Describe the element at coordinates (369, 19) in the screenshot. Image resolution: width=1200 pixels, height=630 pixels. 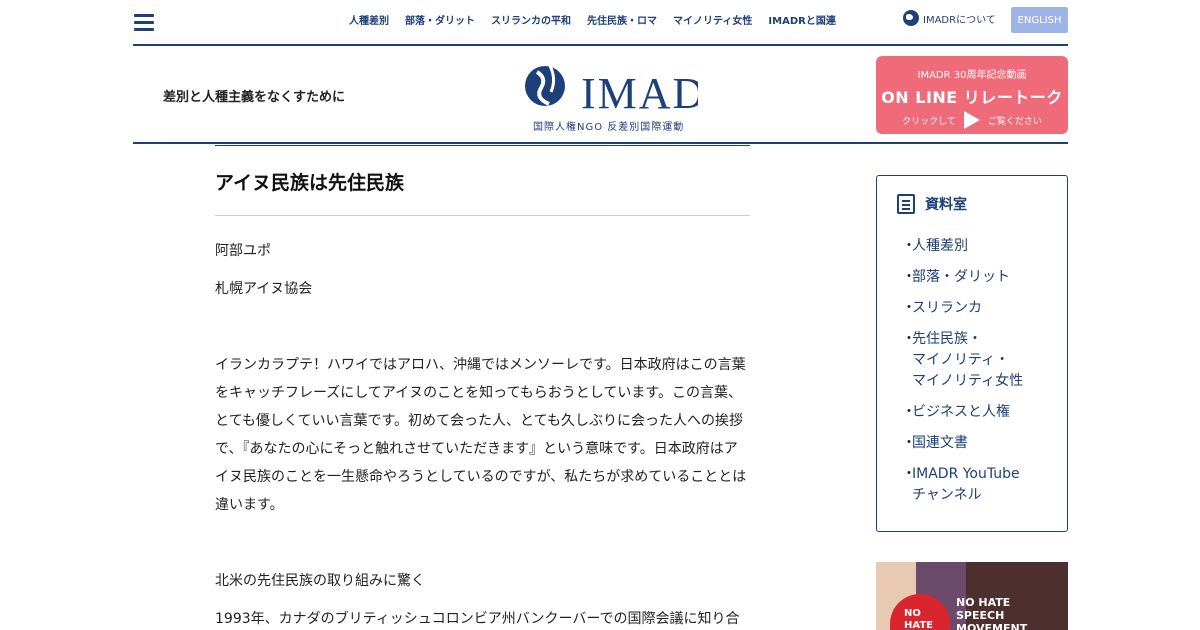
I see `nav-item-racism: 人種差別` at that location.